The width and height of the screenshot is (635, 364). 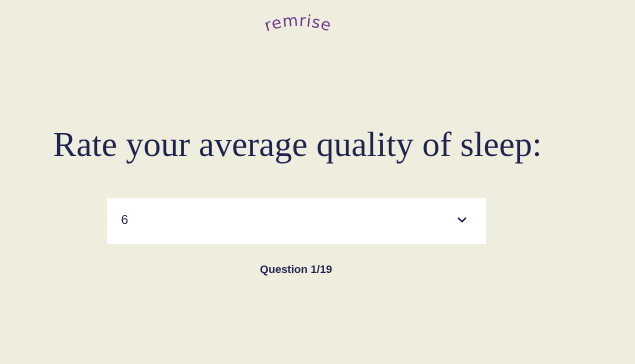 I want to click on logo-wordmark: remrise, so click(x=298, y=23).